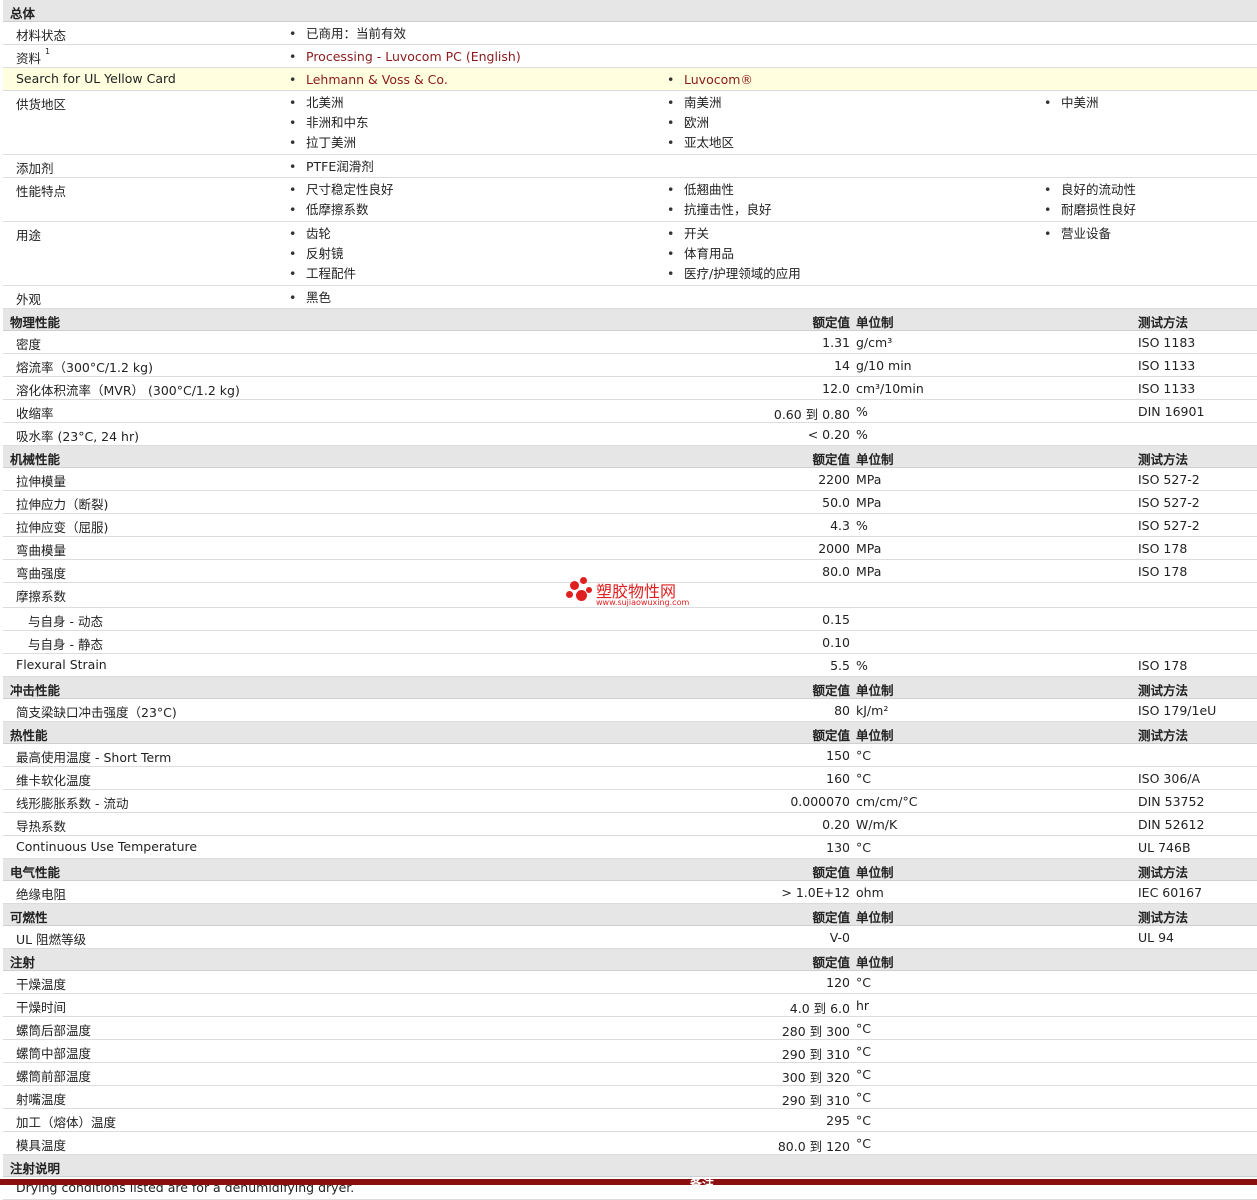 This screenshot has height=1200, width=1257. I want to click on property-unit: g/10 min, so click(884, 365).